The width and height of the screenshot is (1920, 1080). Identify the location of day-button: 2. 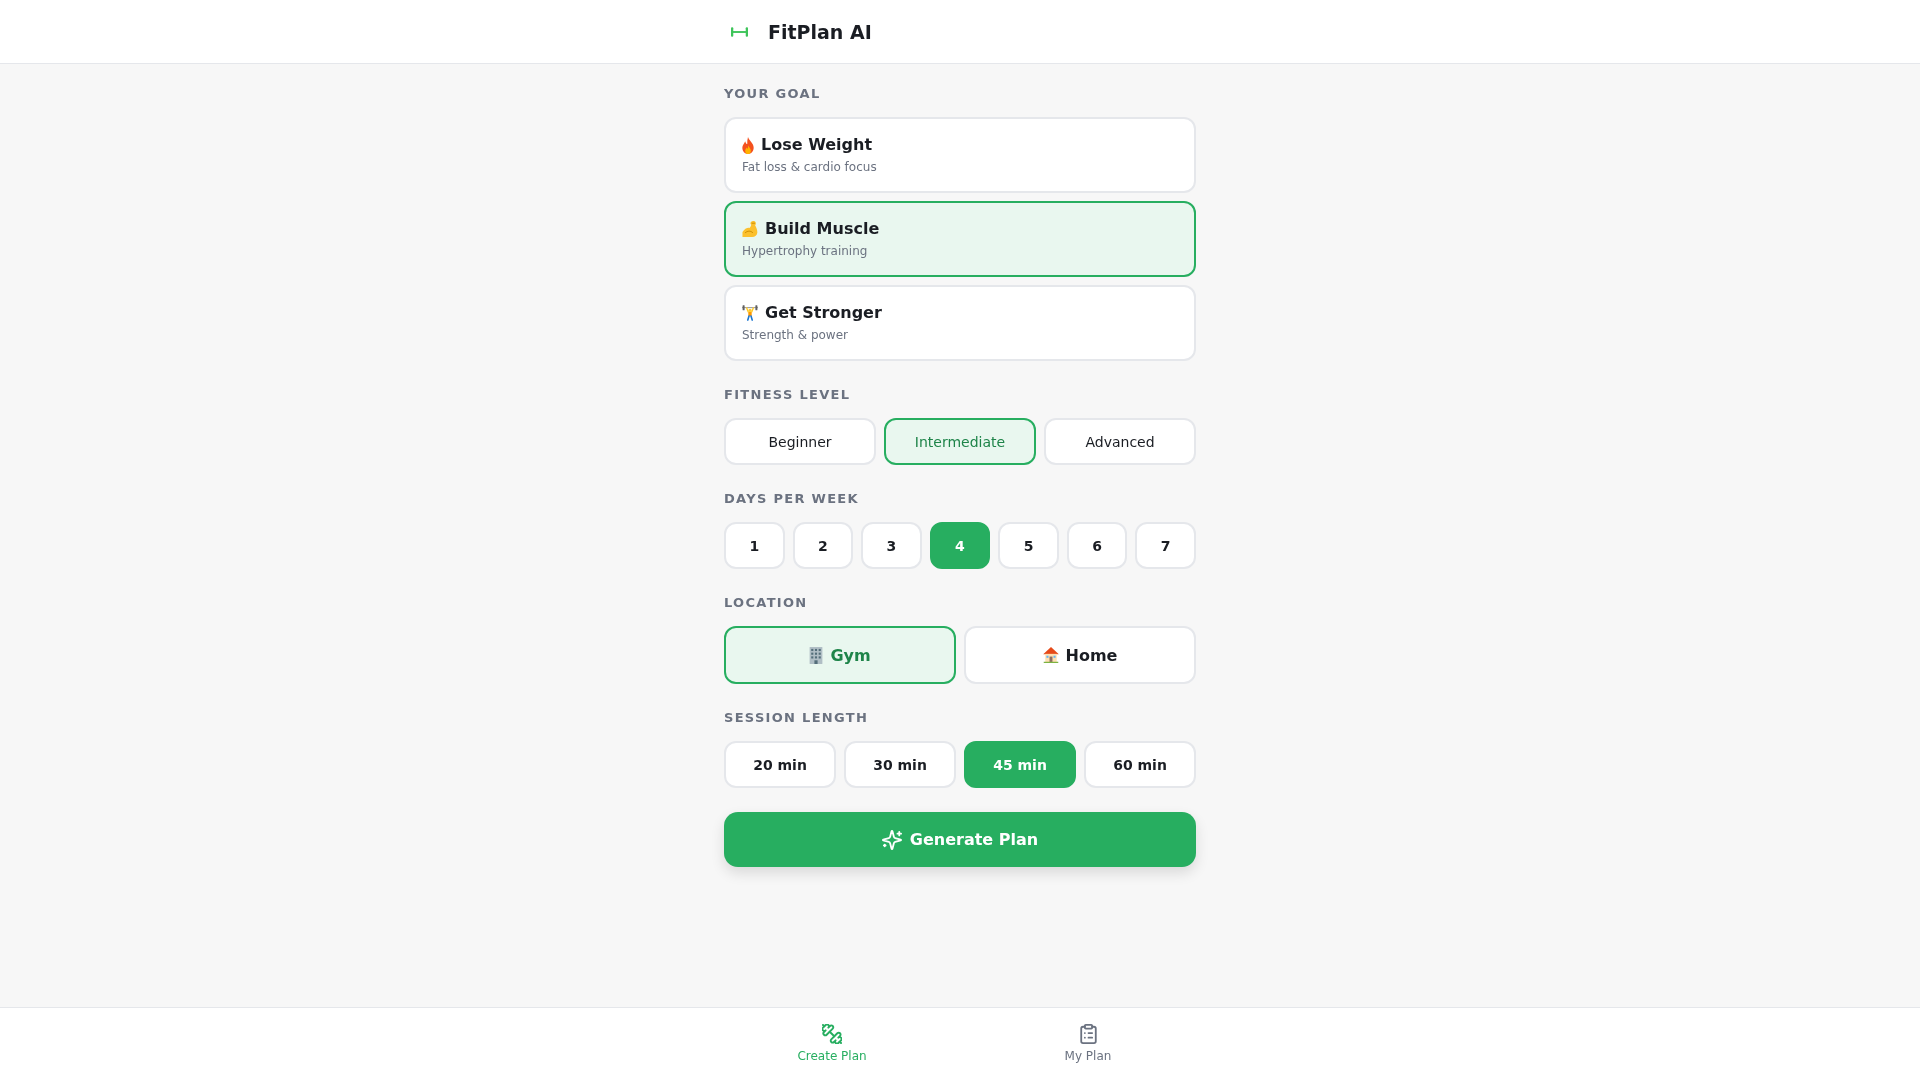
(823, 545).